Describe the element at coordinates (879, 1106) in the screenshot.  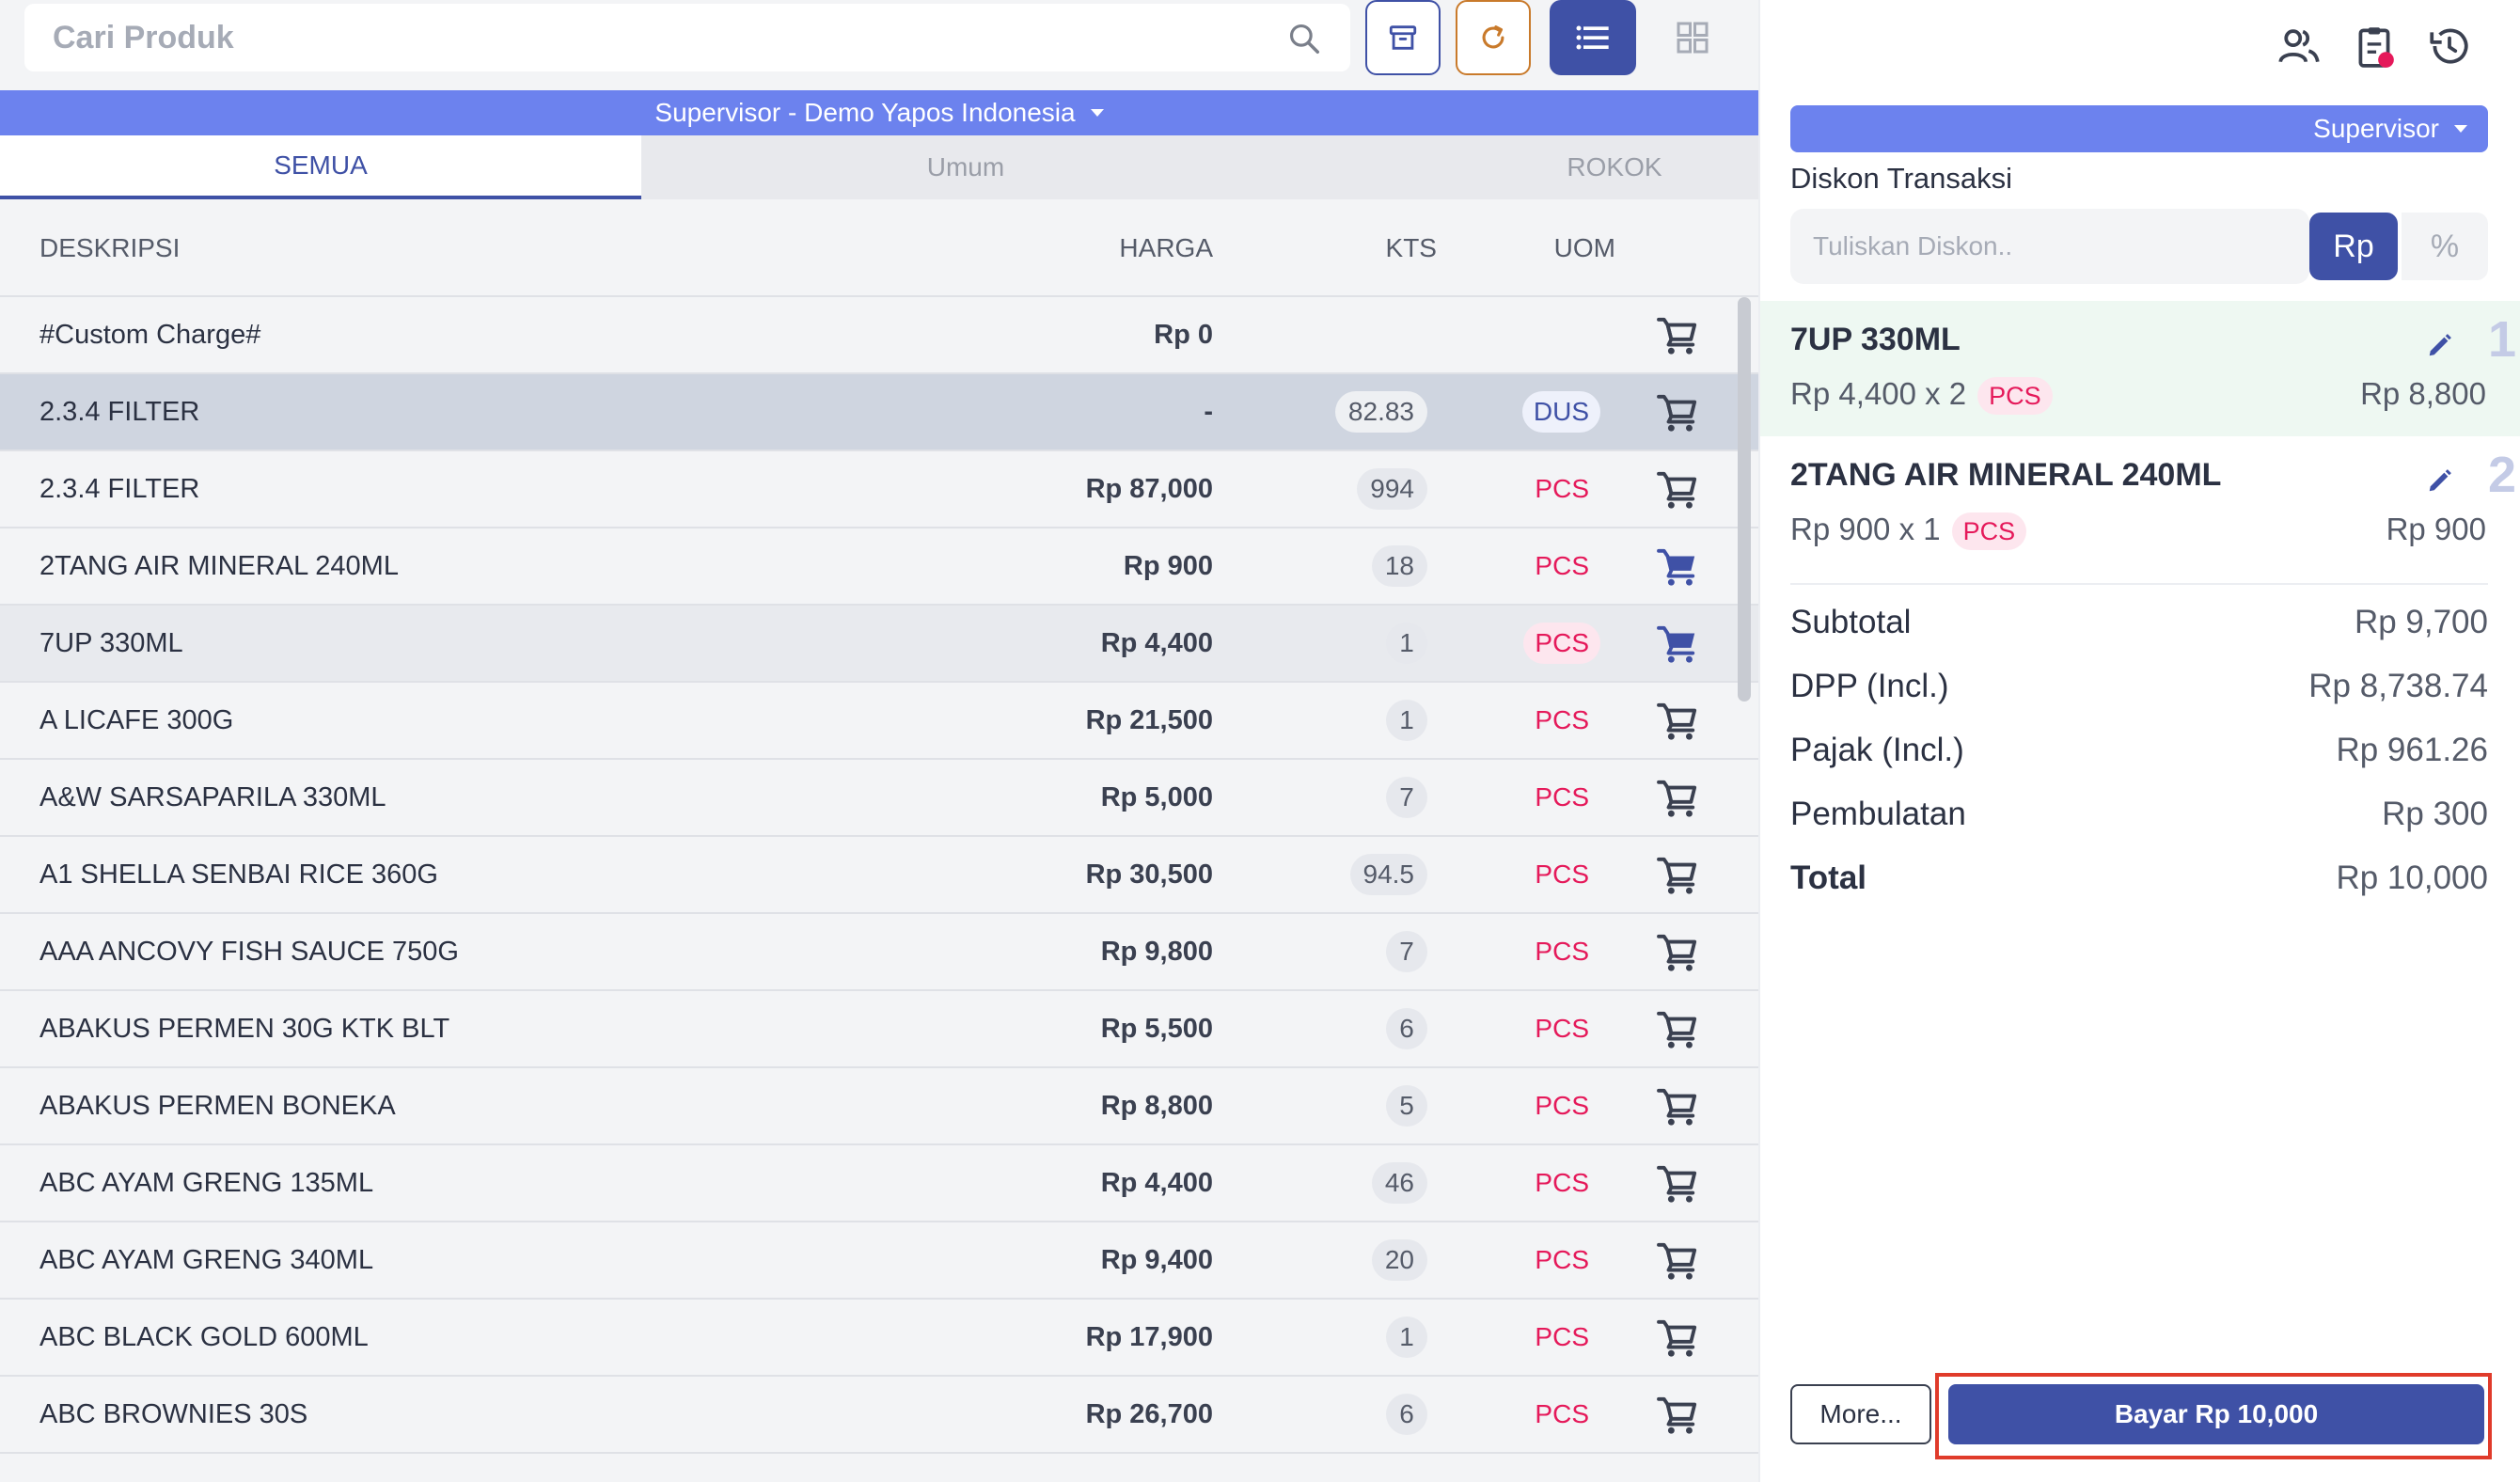
I see `table-row: ABAKUS PERMEN BONEKA Rp 8,800 5 PCS` at that location.